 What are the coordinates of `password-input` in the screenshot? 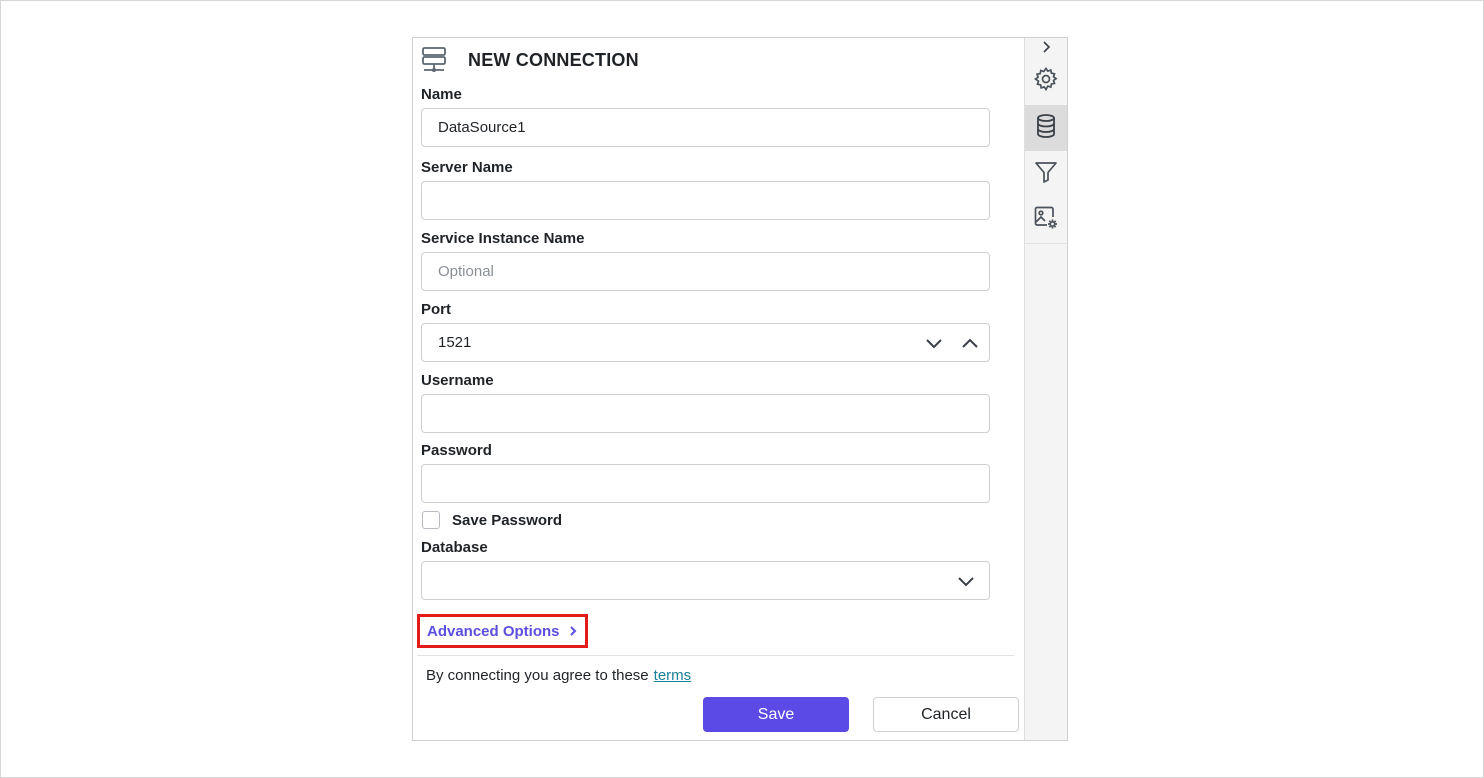 It's located at (705, 483).